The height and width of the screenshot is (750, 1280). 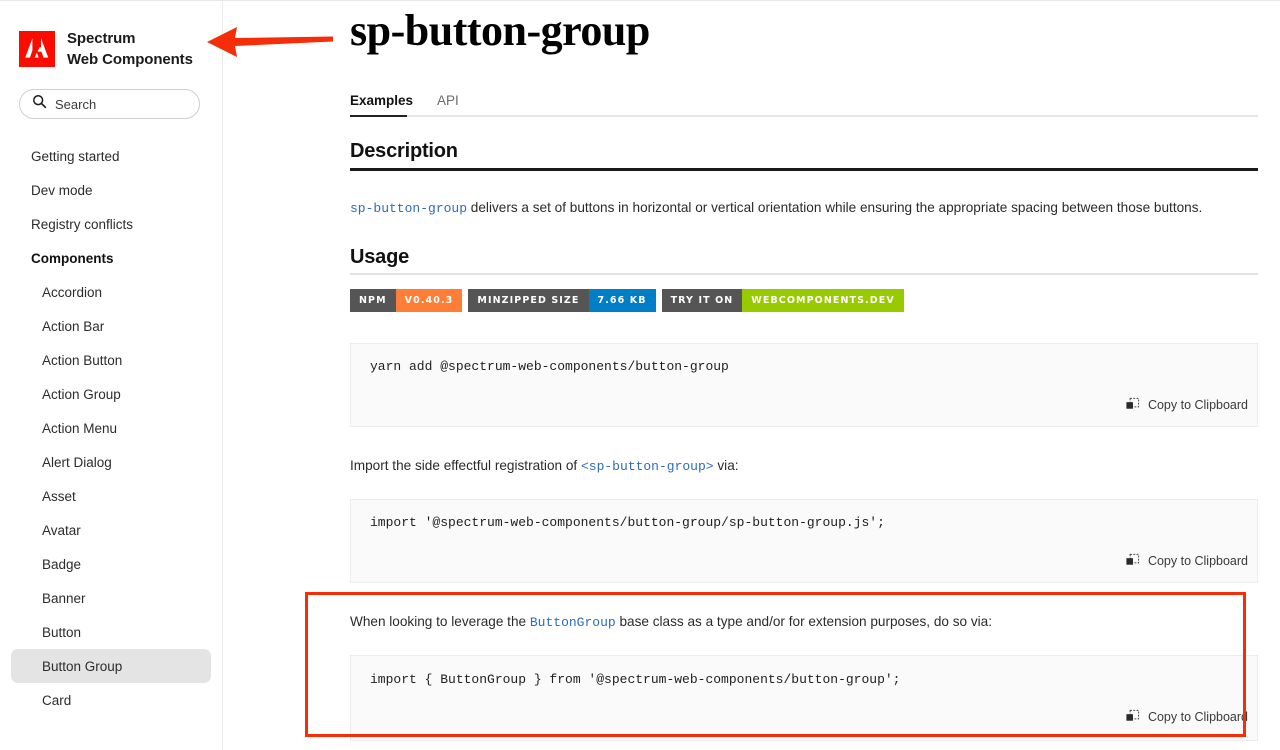 I want to click on brand: Spectrum Web Components, so click(x=106, y=49).